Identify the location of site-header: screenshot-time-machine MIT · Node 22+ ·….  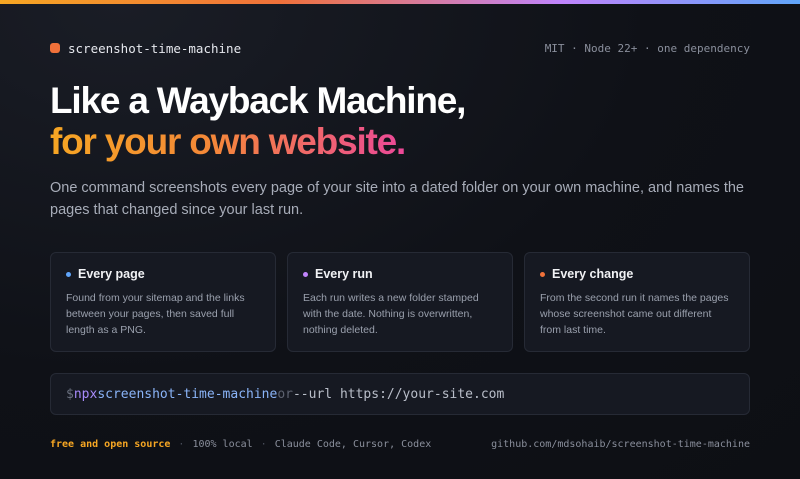
(400, 48).